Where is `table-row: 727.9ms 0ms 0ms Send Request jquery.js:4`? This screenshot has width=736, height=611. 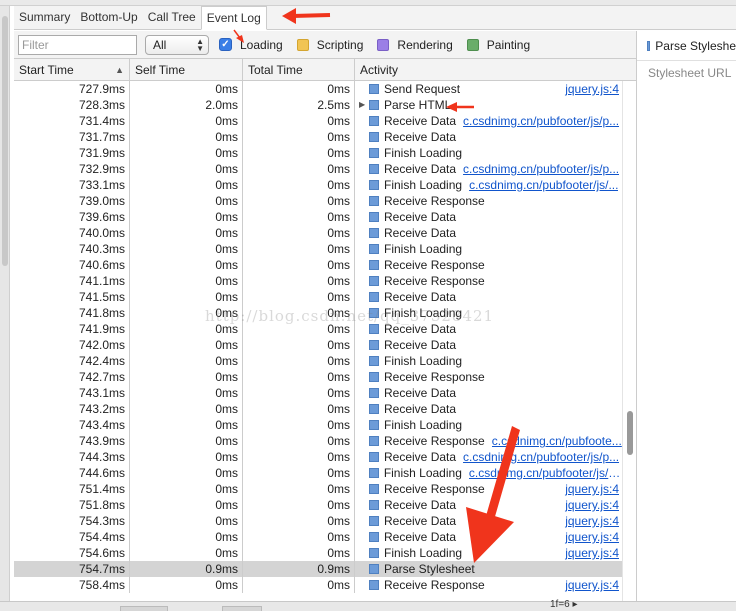 table-row: 727.9ms 0ms 0ms Send Request jquery.js:4 is located at coordinates (318, 89).